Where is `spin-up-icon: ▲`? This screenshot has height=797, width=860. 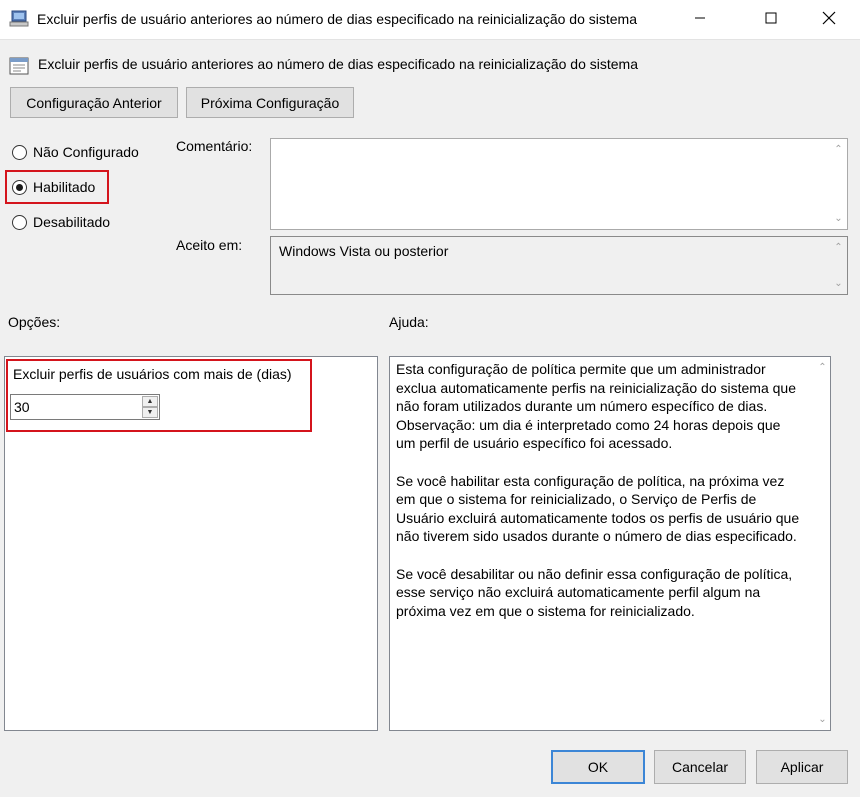
spin-up-icon: ▲ is located at coordinates (150, 401).